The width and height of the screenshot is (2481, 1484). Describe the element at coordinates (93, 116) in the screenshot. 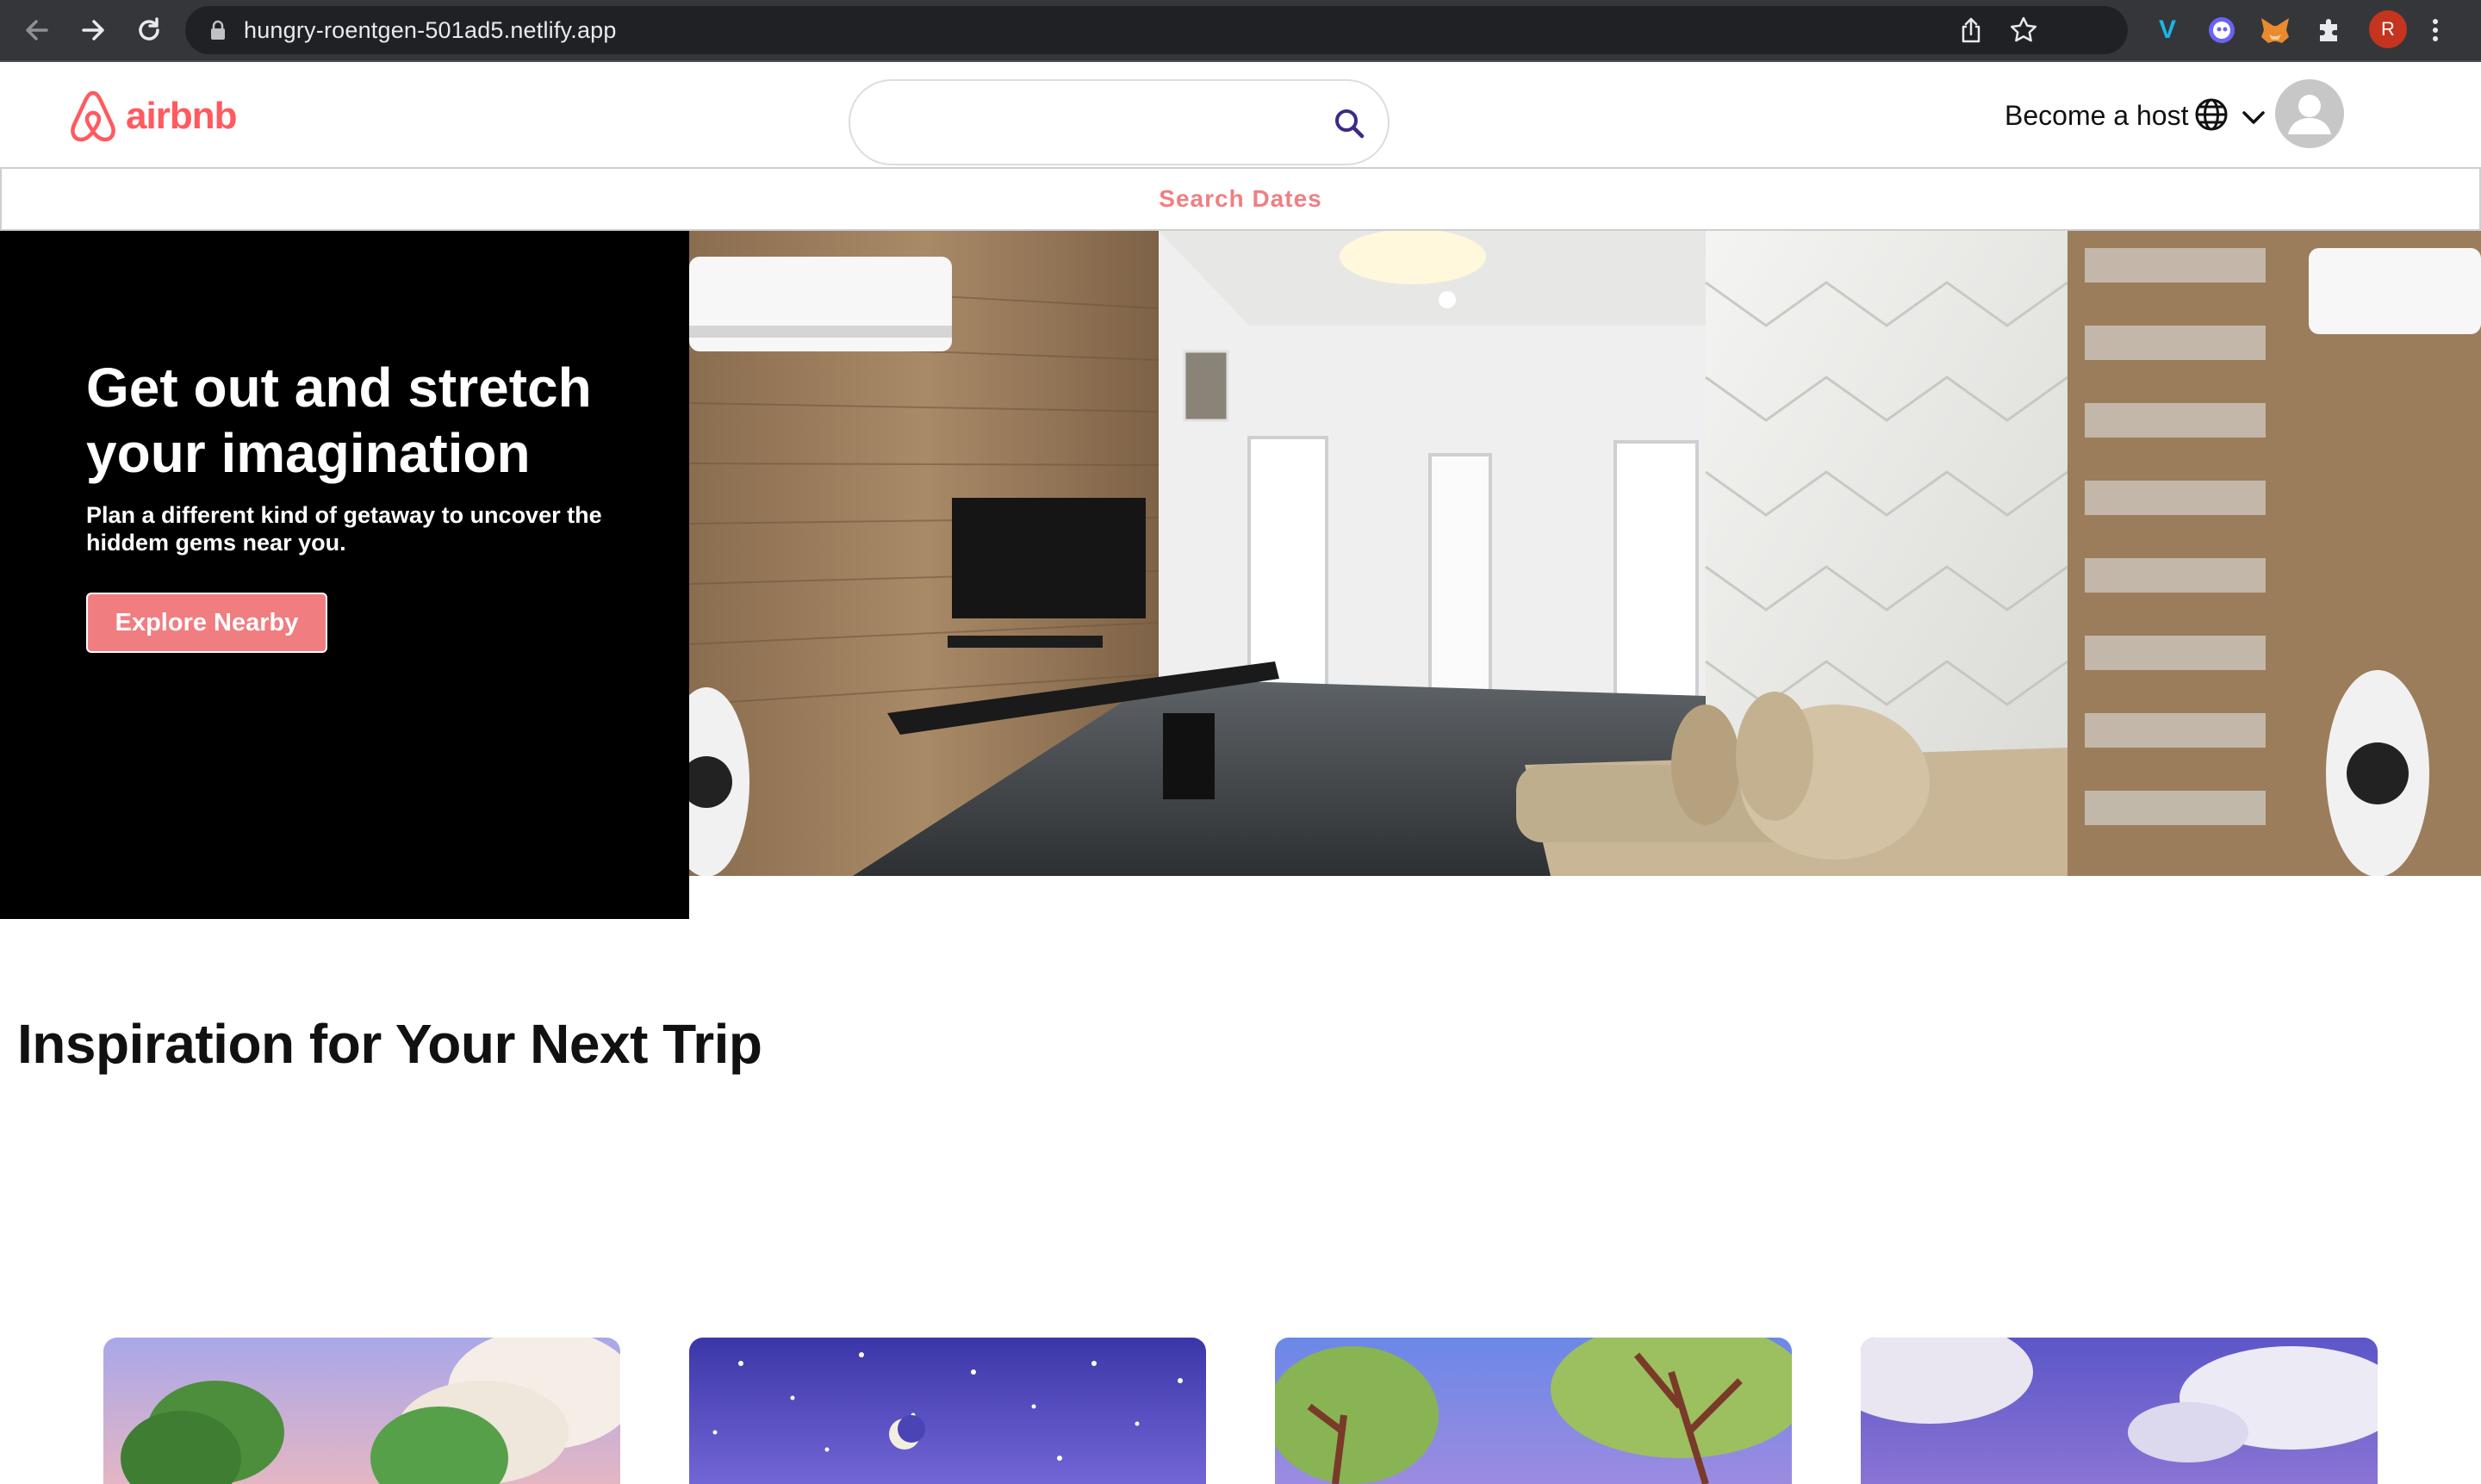

I see `airbnb-logo-icon` at that location.